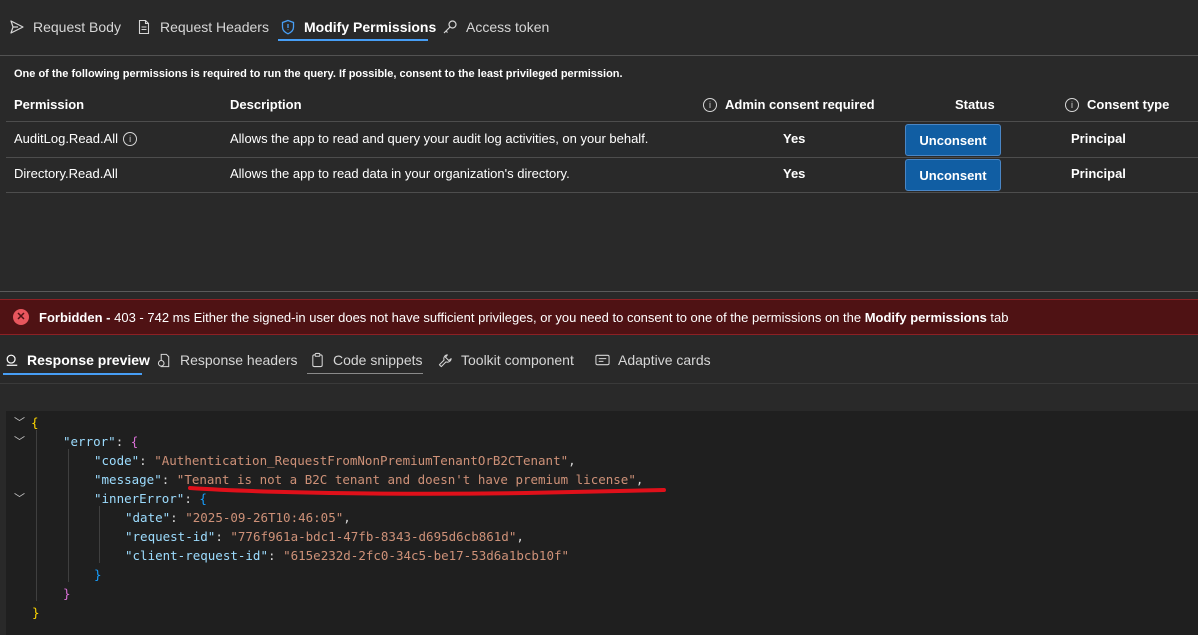 This screenshot has height=635, width=1198. I want to click on tab-label: Response preview, so click(88, 360).